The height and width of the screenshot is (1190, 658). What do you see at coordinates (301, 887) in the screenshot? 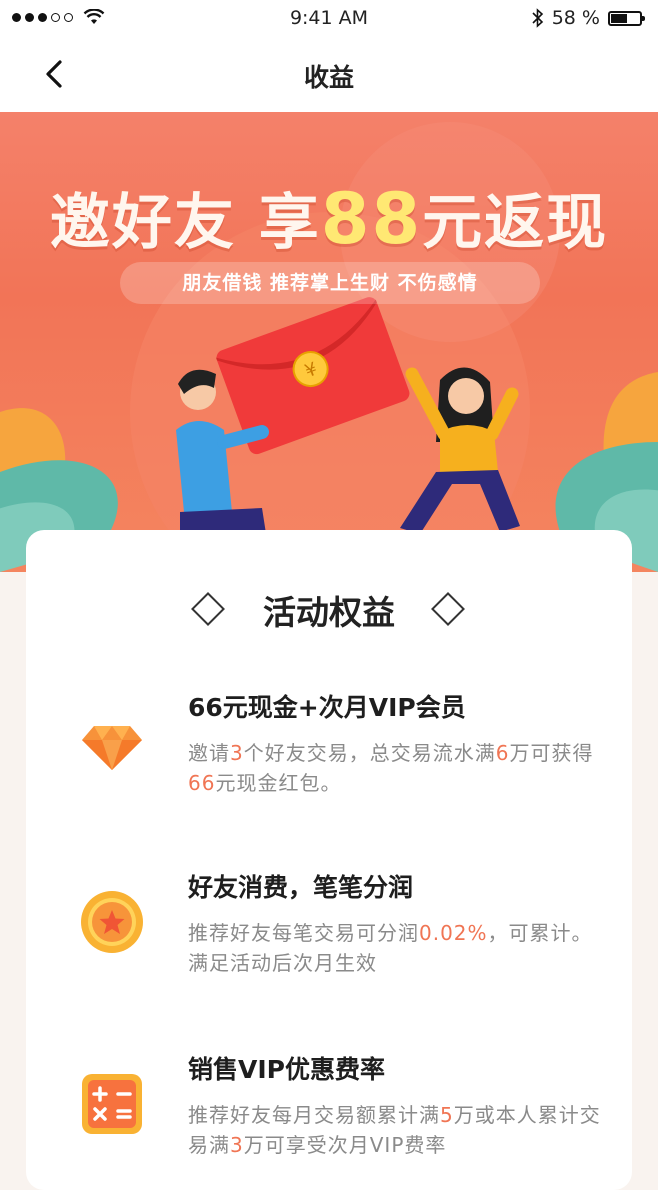
I see `benefit-title: 好友消费，笔笔分润` at bounding box center [301, 887].